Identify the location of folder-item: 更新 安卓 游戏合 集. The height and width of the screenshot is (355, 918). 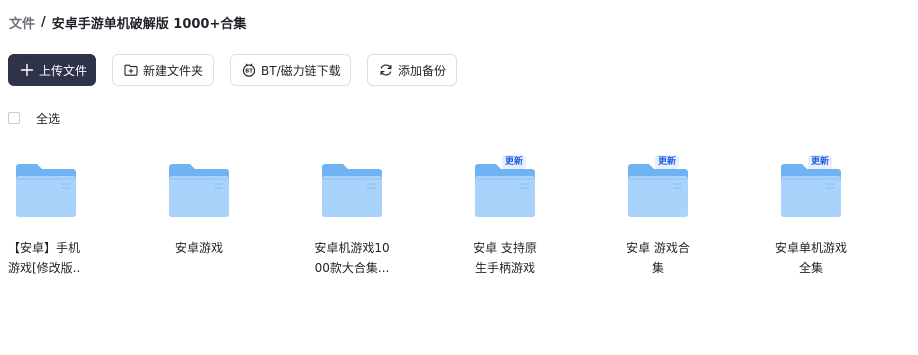
(671, 225).